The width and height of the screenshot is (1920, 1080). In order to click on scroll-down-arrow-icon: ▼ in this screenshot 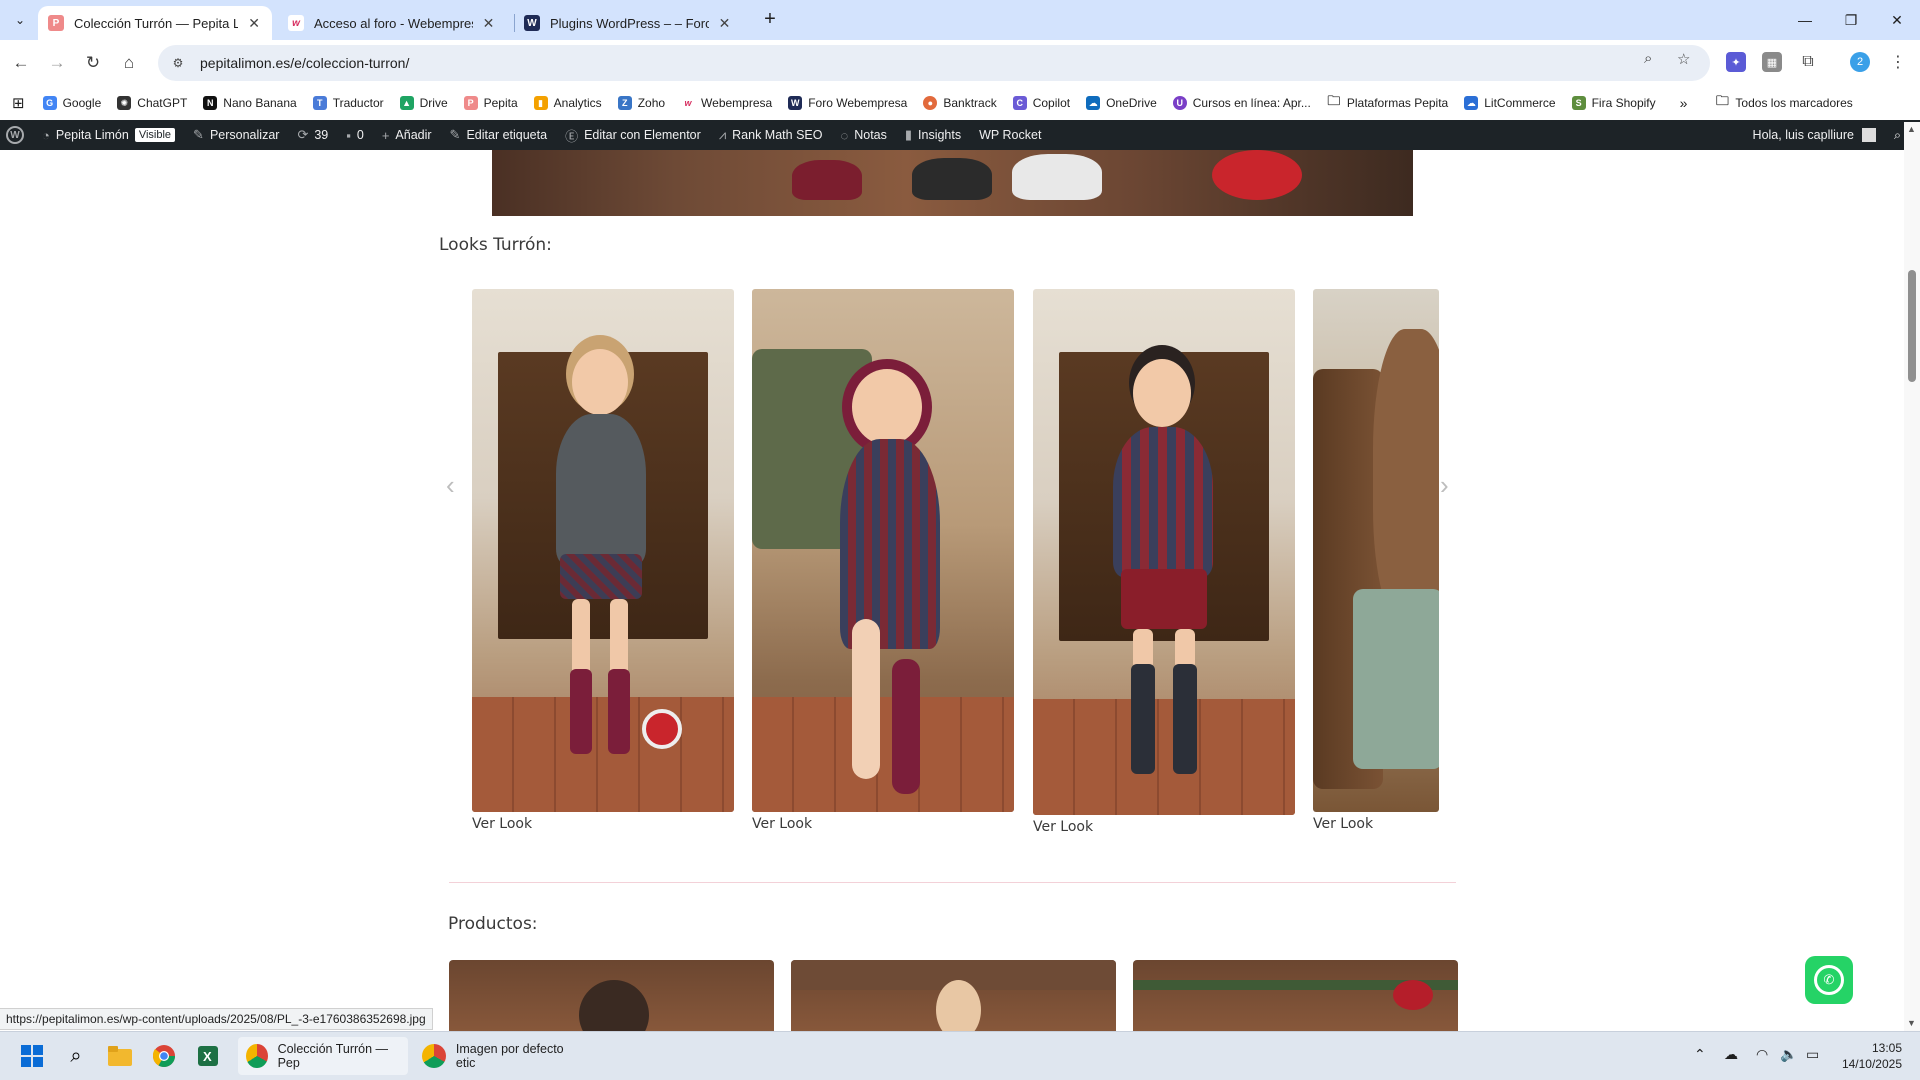, I will do `click(1911, 1023)`.